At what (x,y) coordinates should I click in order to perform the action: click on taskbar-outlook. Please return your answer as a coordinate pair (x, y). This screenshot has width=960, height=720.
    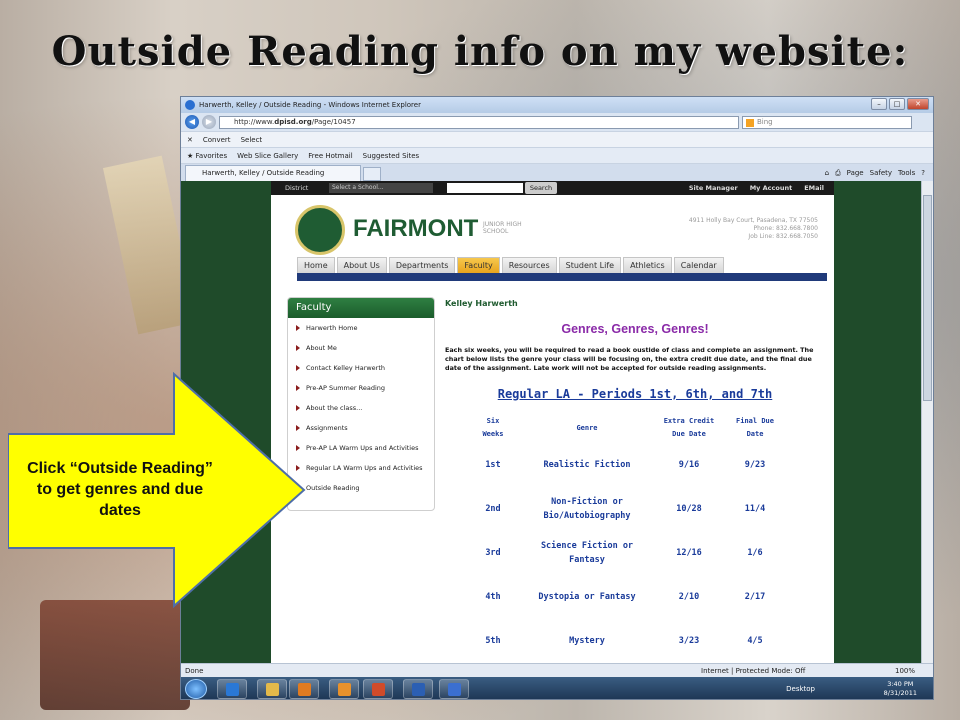
    Looking at the image, I should click on (344, 689).